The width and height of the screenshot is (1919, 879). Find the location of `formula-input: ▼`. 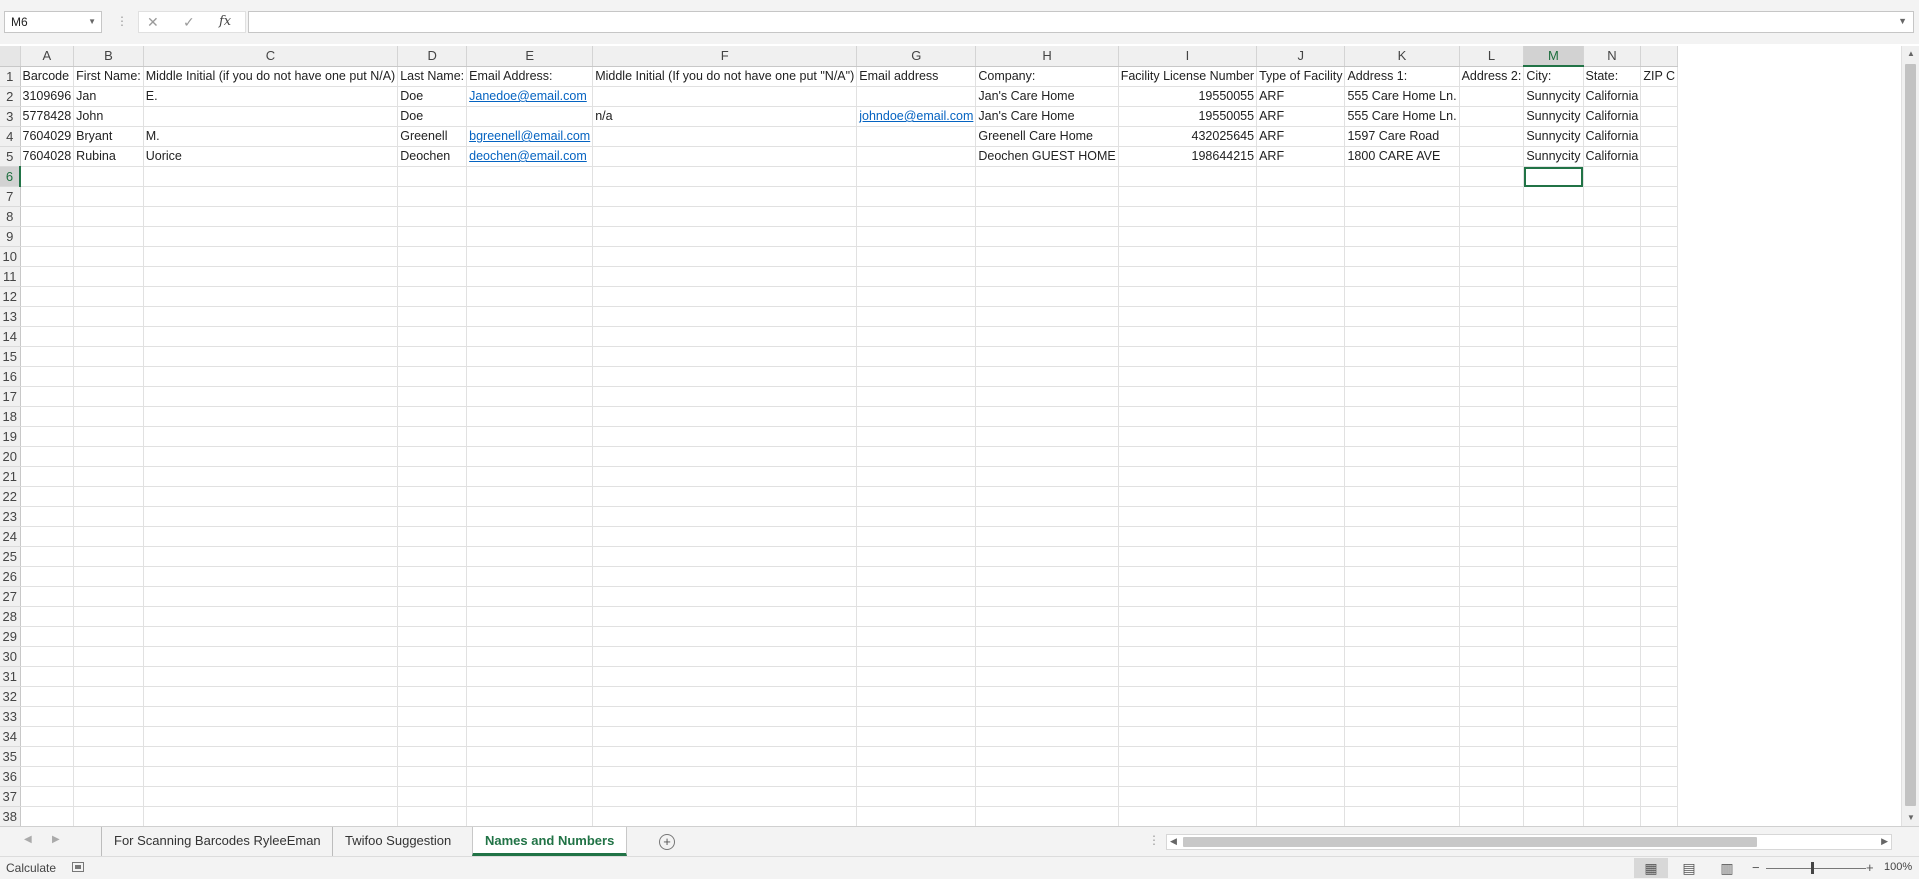

formula-input: ▼ is located at coordinates (1081, 22).